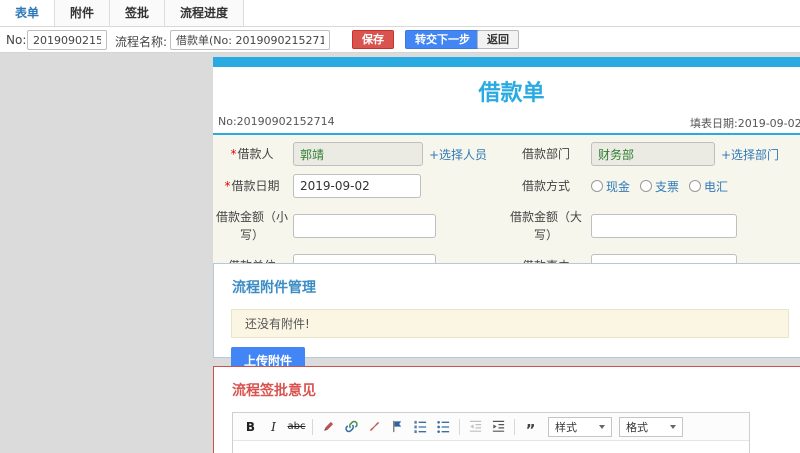 This screenshot has width=800, height=453. Describe the element at coordinates (141, 42) in the screenshot. I see `process-name-label: 流程名称:` at that location.